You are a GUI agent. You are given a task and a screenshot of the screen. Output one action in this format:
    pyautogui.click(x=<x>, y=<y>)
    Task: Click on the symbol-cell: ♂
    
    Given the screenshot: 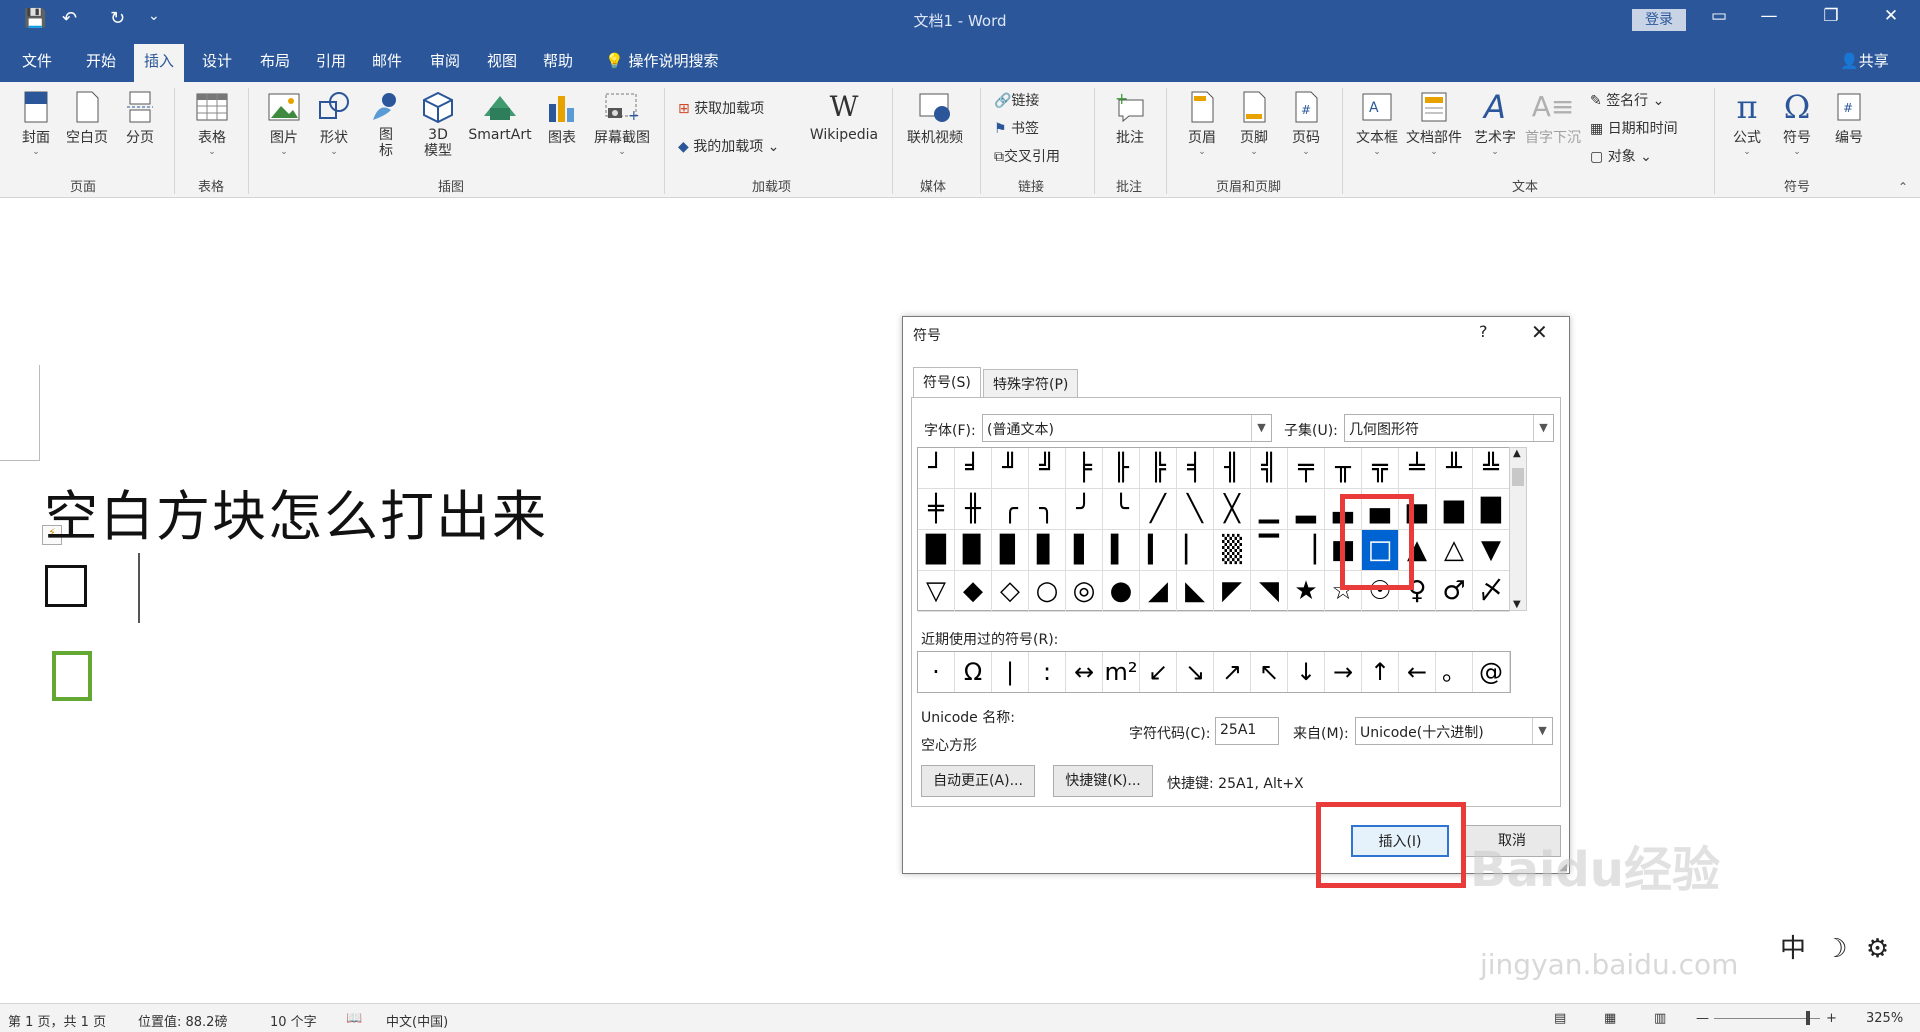 What is the action you would take?
    pyautogui.click(x=1454, y=591)
    